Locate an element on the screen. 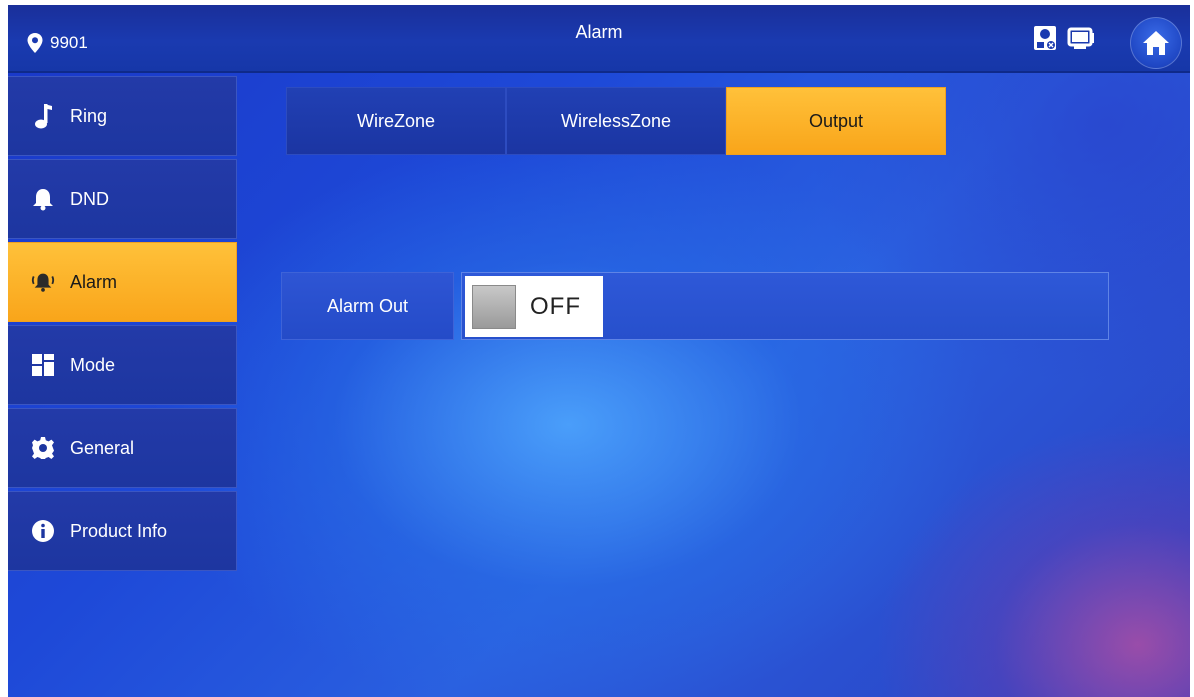  alarm-tabs: WireZone WirelessZone Output is located at coordinates (616, 121).